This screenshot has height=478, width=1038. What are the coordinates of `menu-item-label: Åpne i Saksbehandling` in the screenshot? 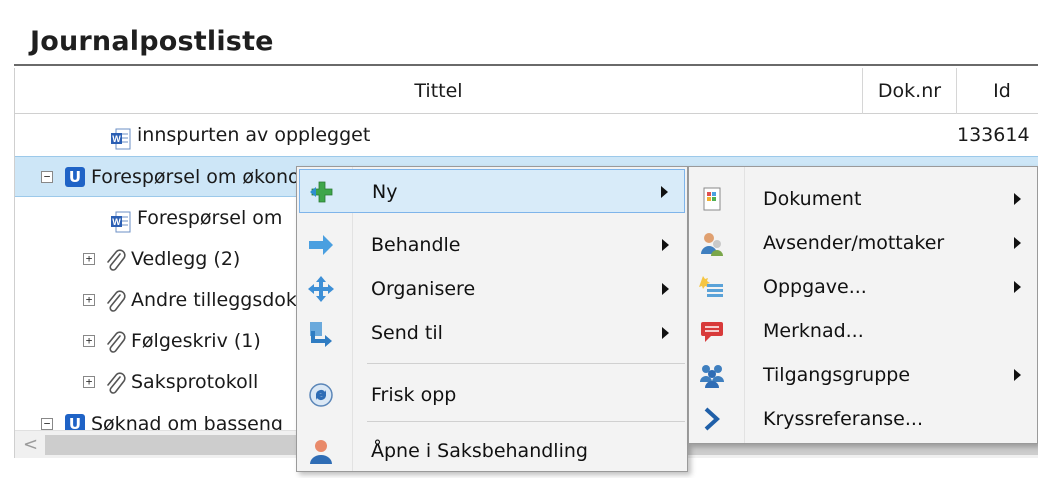 It's located at (479, 451).